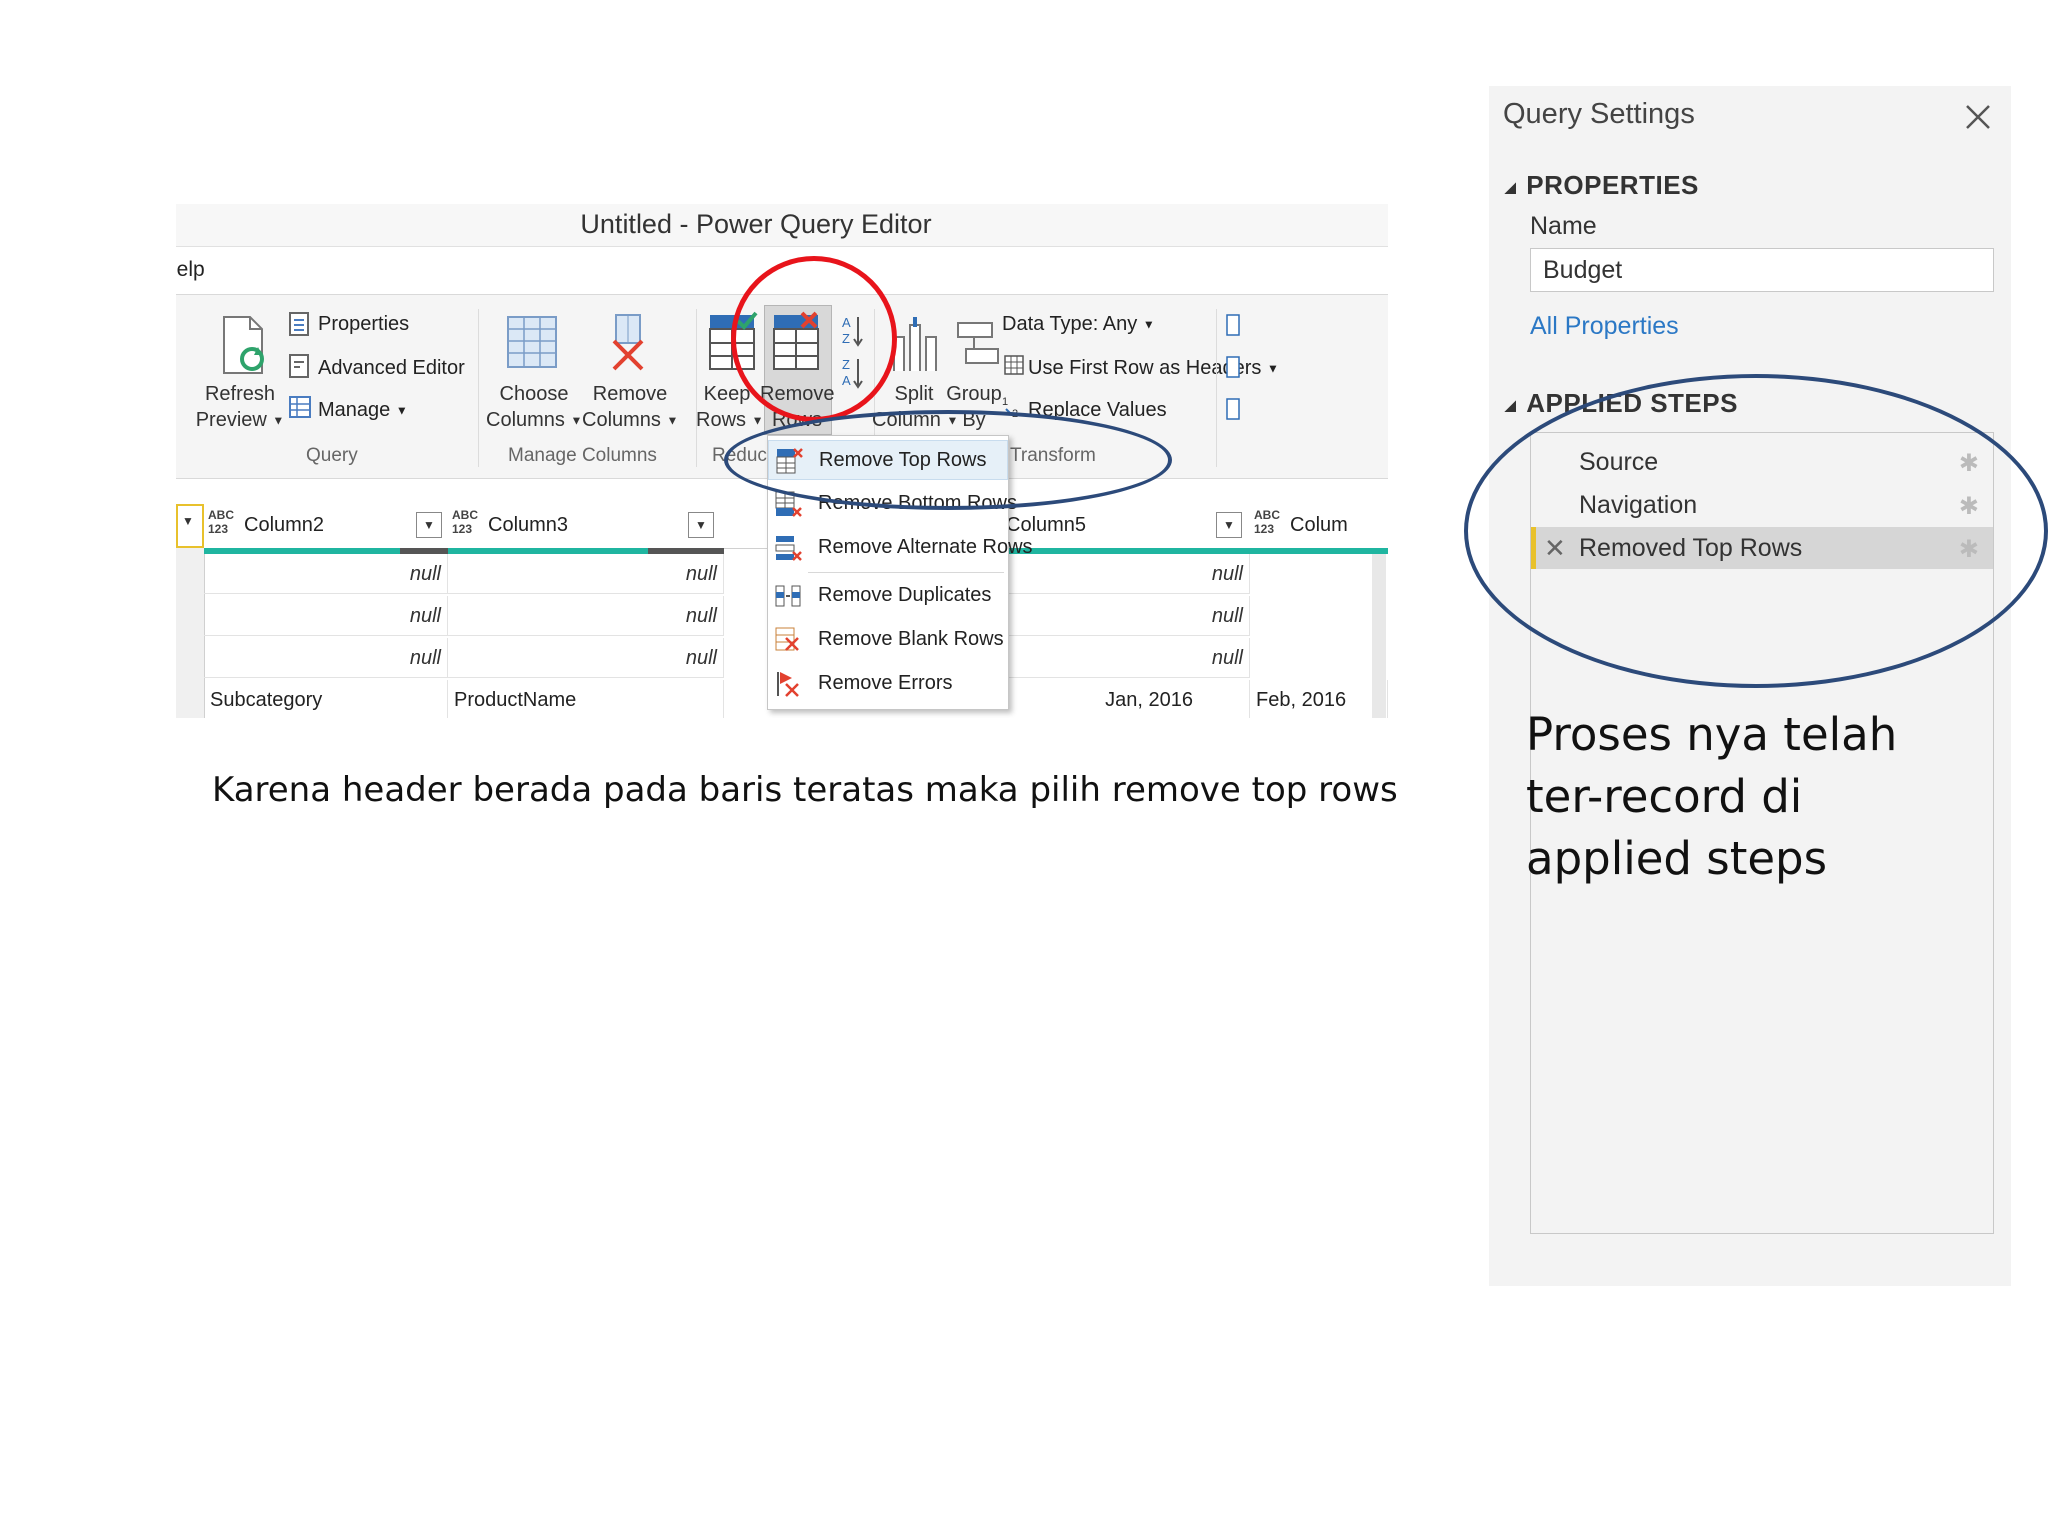 The width and height of the screenshot is (2048, 1536). I want to click on svg-text: Z, so click(846, 364).